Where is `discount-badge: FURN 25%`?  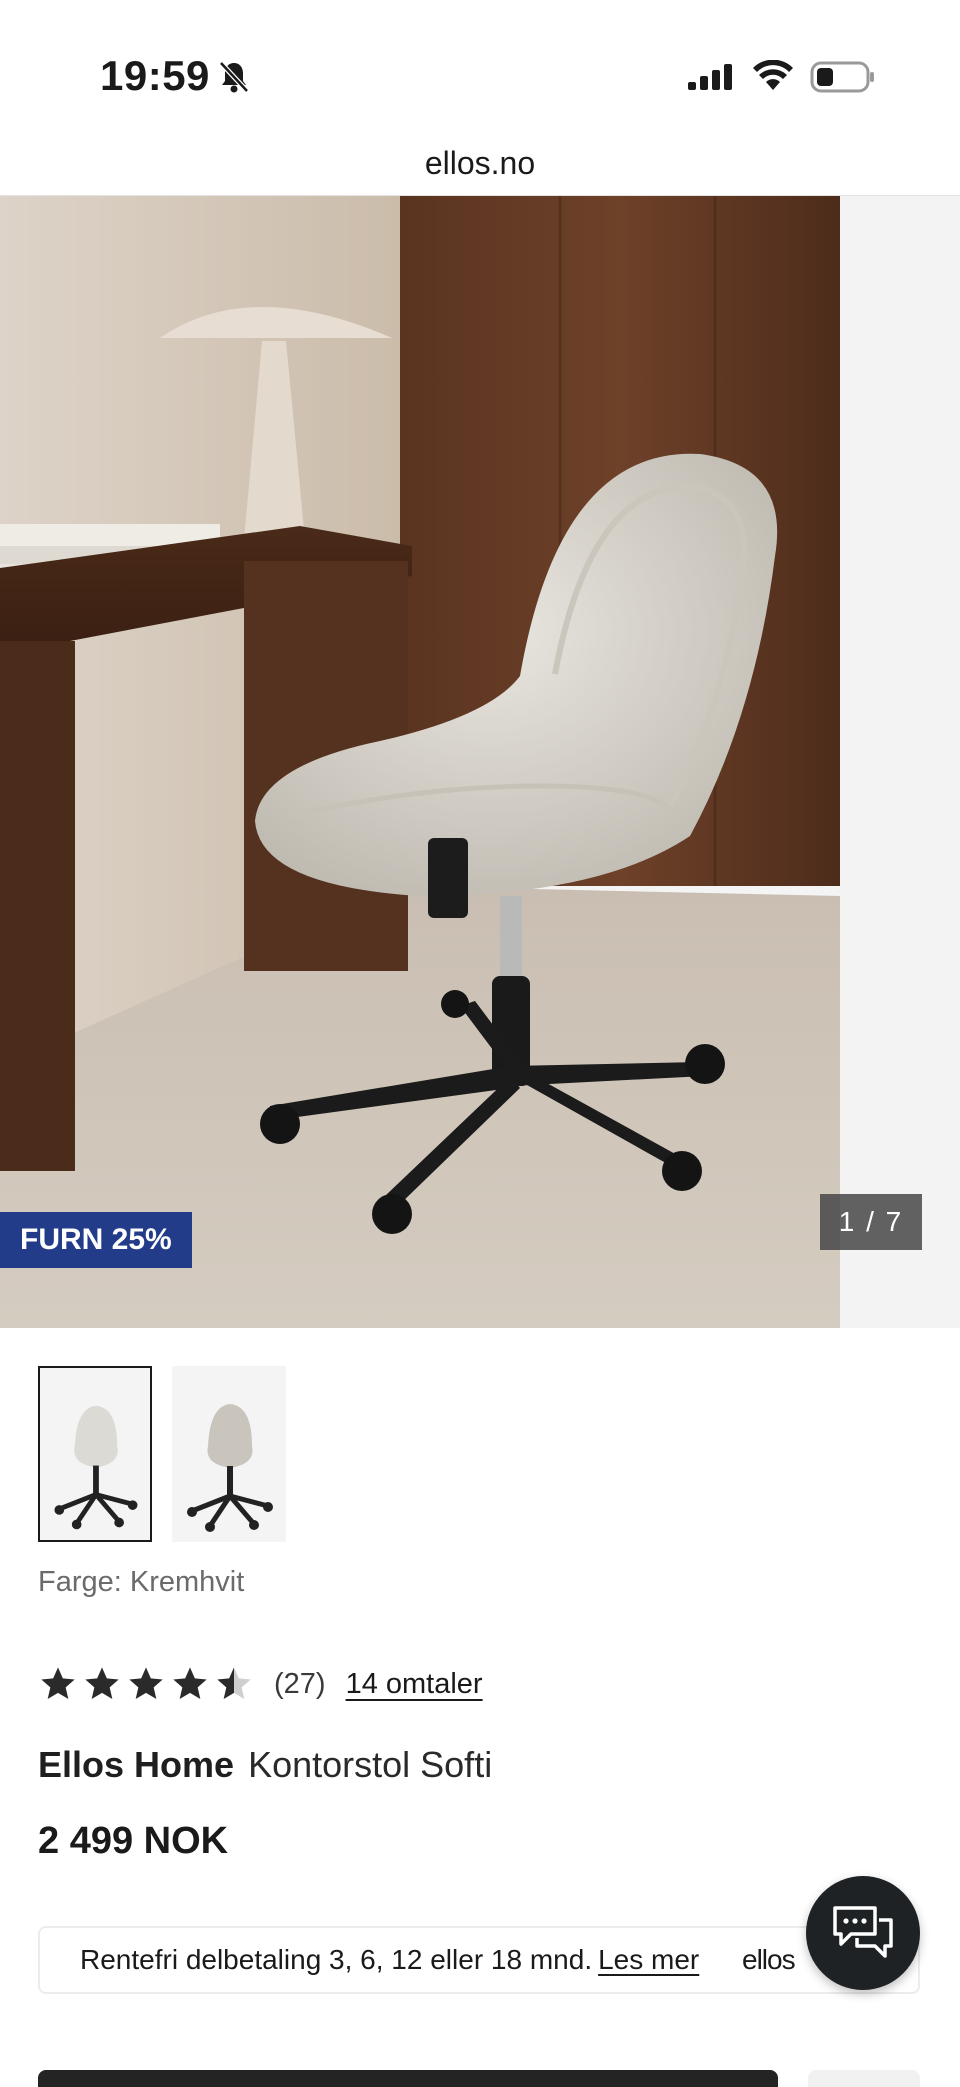 discount-badge: FURN 25% is located at coordinates (96, 1240).